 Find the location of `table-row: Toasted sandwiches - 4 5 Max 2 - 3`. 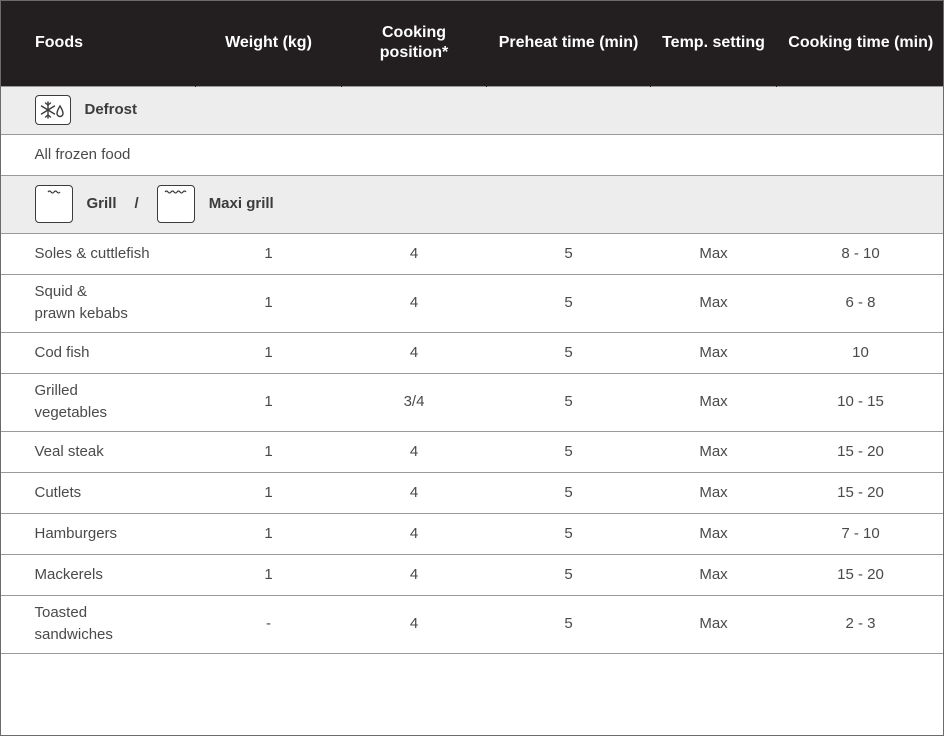

table-row: Toasted sandwiches - 4 5 Max 2 - 3 is located at coordinates (472, 624).